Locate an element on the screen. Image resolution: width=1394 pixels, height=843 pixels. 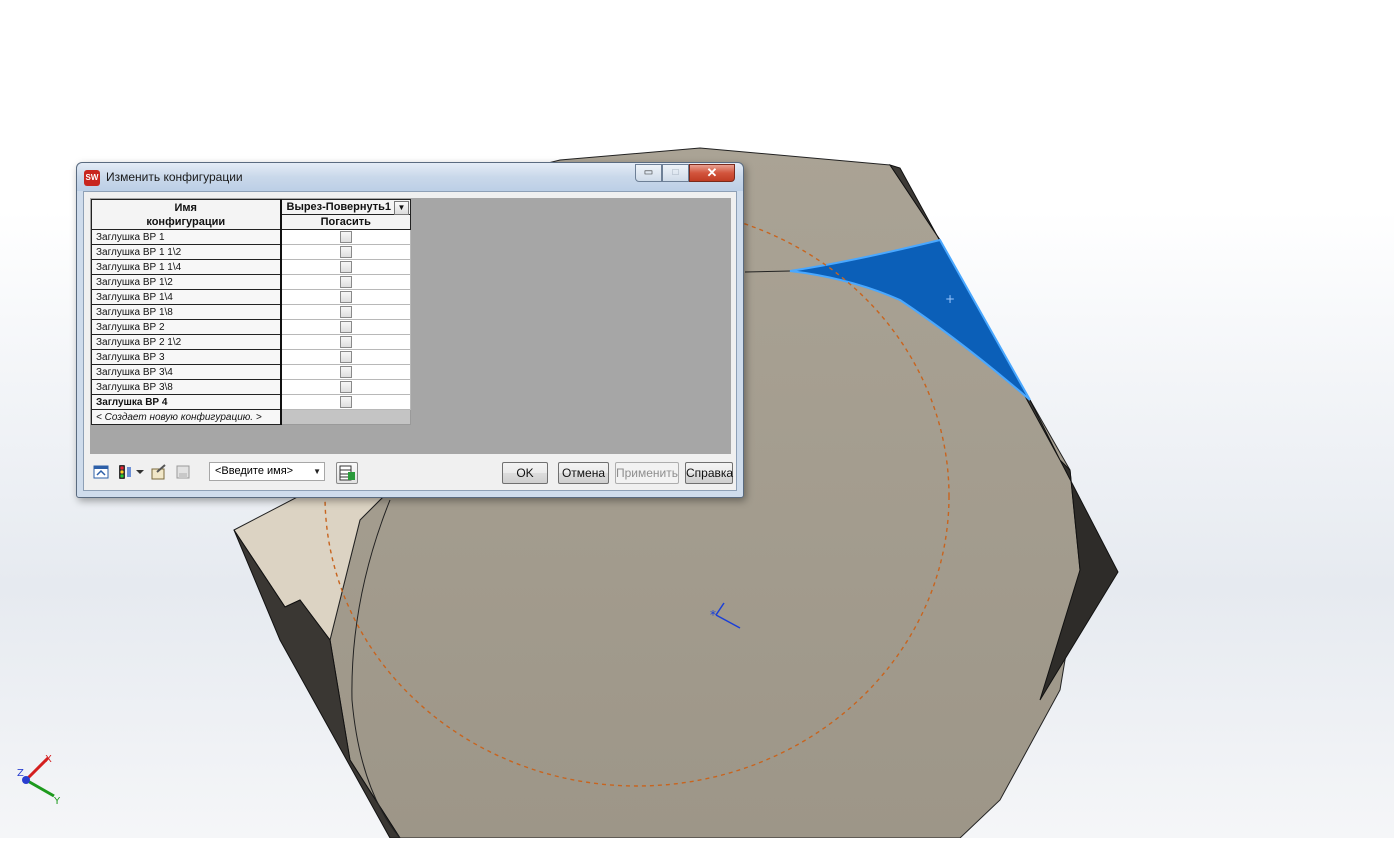
table-view-button is located at coordinates (347, 473).